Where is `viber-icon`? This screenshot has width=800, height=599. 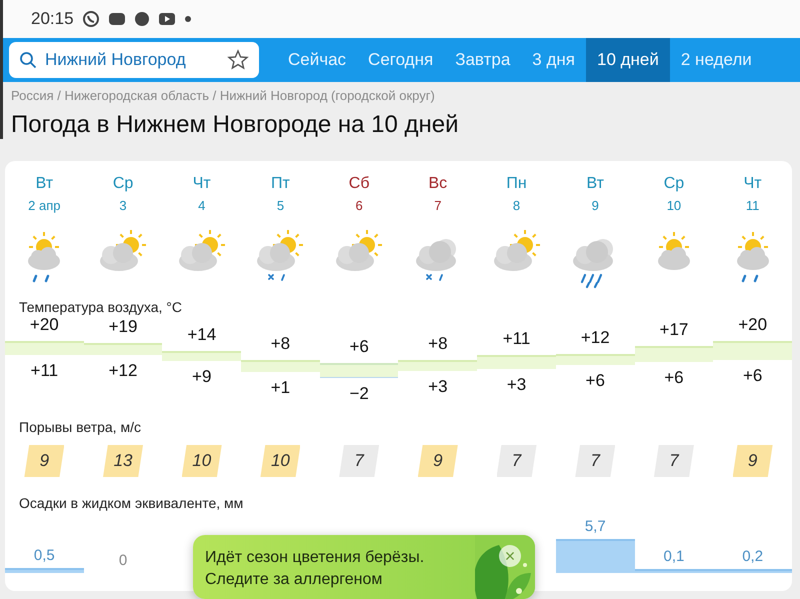 viber-icon is located at coordinates (91, 19).